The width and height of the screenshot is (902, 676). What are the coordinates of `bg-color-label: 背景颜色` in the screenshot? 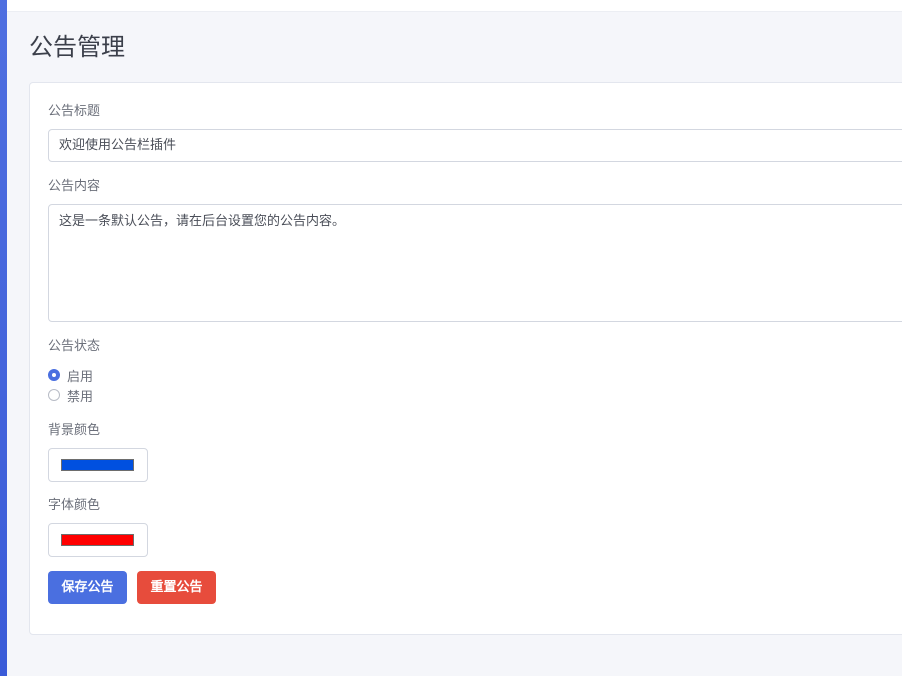 It's located at (74, 430).